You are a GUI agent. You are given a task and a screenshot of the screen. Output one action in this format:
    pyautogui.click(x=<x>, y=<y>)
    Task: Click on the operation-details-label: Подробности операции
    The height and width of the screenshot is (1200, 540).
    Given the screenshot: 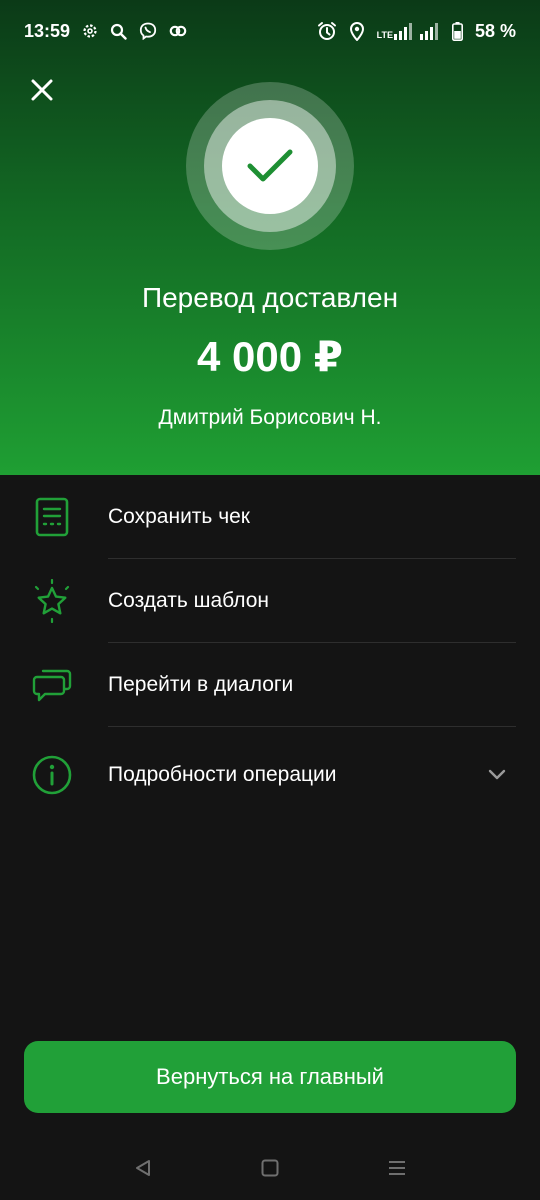 What is the action you would take?
    pyautogui.click(x=222, y=774)
    